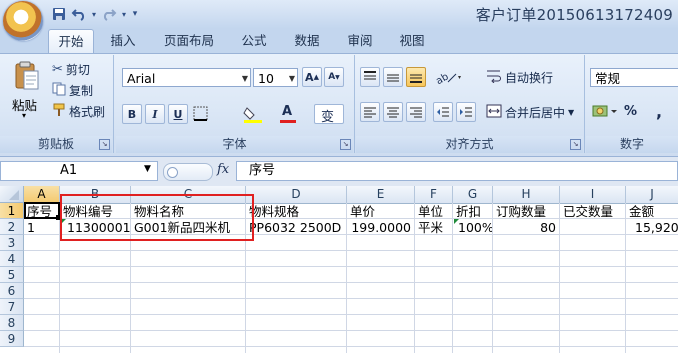 The width and height of the screenshot is (678, 353). I want to click on tab-view: 视图, so click(412, 41).